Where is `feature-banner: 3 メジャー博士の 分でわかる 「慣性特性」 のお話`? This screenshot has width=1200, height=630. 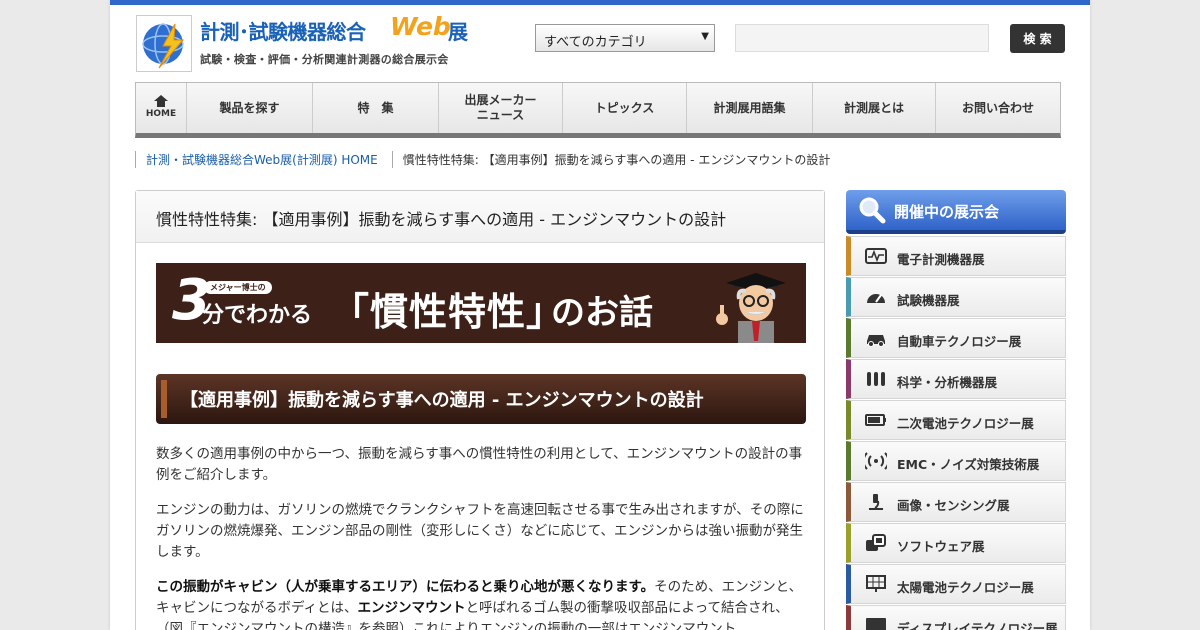
feature-banner: 3 メジャー博士の 分でわかる 「慣性特性」 のお話 is located at coordinates (481, 303).